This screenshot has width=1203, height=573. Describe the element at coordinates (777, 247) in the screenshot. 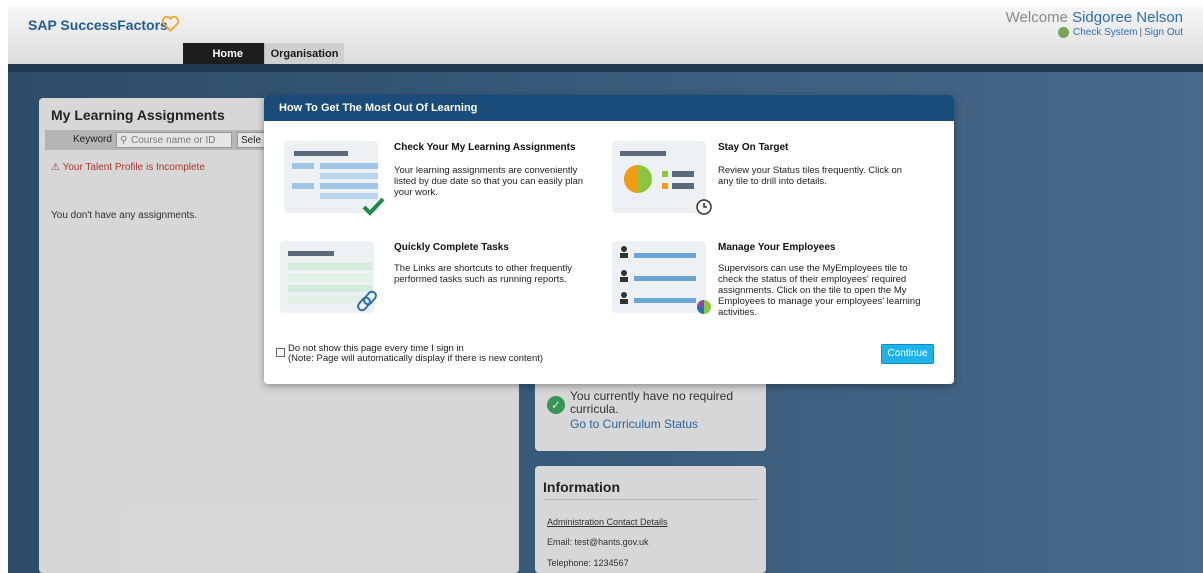

I see `tip-title-employees: Manage Your Employees` at that location.